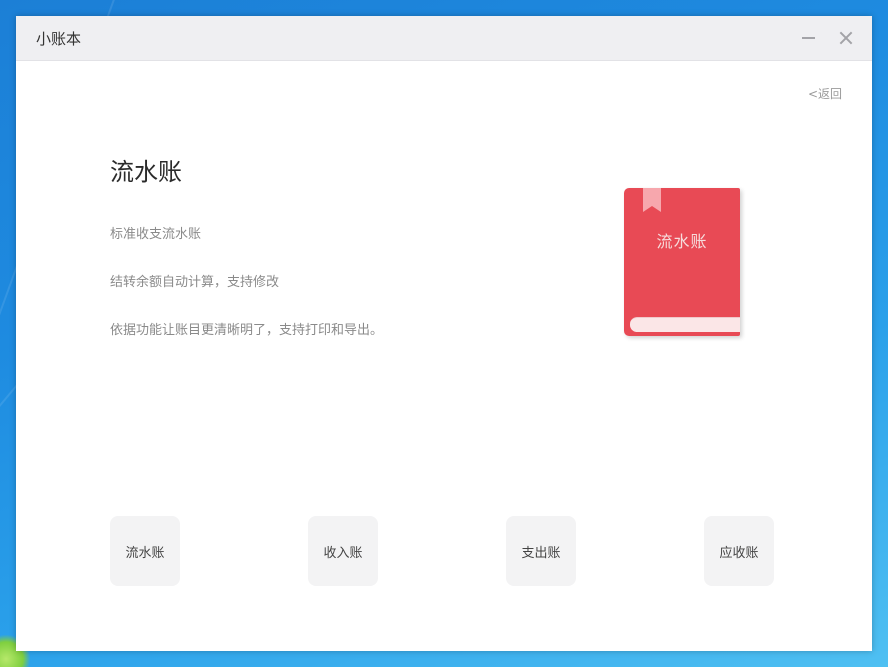  I want to click on page-title: 流水账, so click(146, 172).